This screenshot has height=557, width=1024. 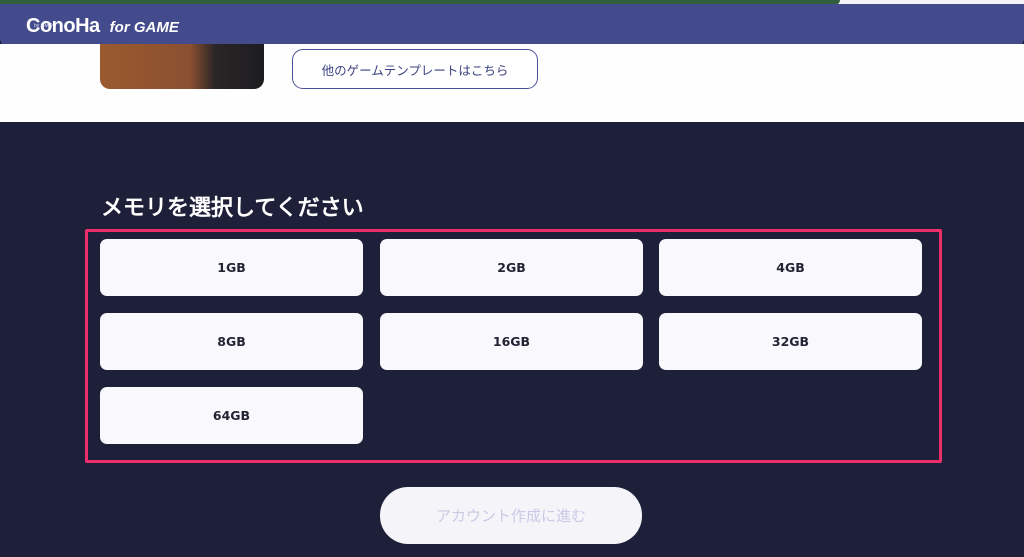 What do you see at coordinates (790, 341) in the screenshot?
I see `memory-option-32gb: 32GB` at bounding box center [790, 341].